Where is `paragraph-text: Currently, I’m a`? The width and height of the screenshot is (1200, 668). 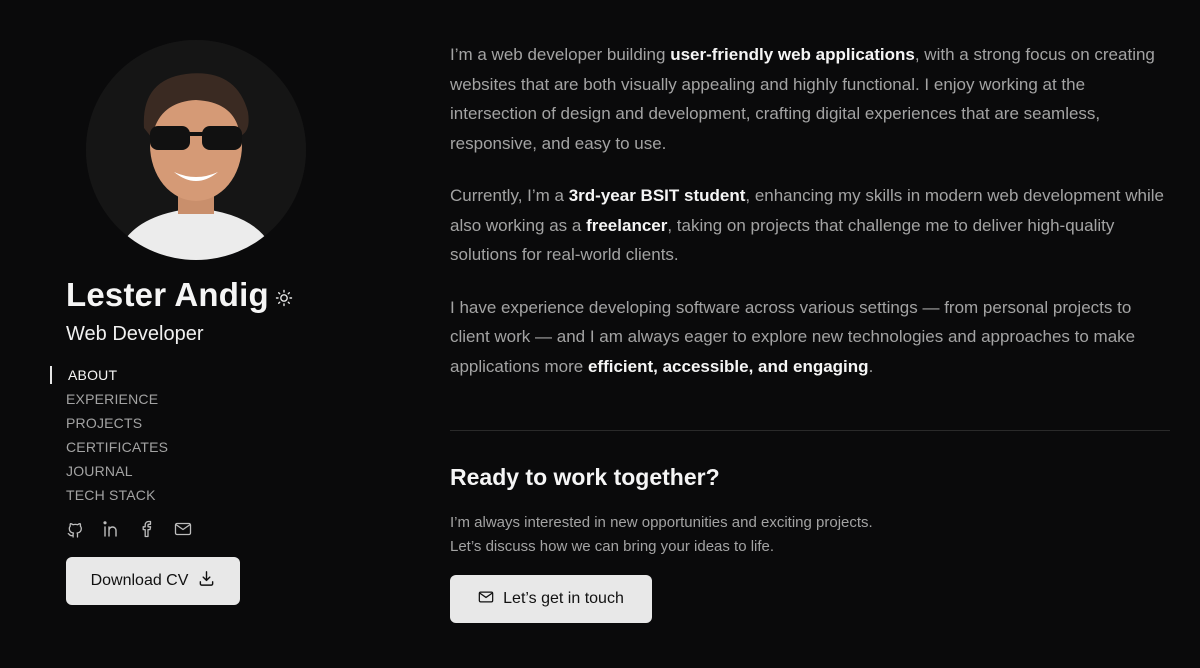
paragraph-text: Currently, I’m a is located at coordinates (509, 195).